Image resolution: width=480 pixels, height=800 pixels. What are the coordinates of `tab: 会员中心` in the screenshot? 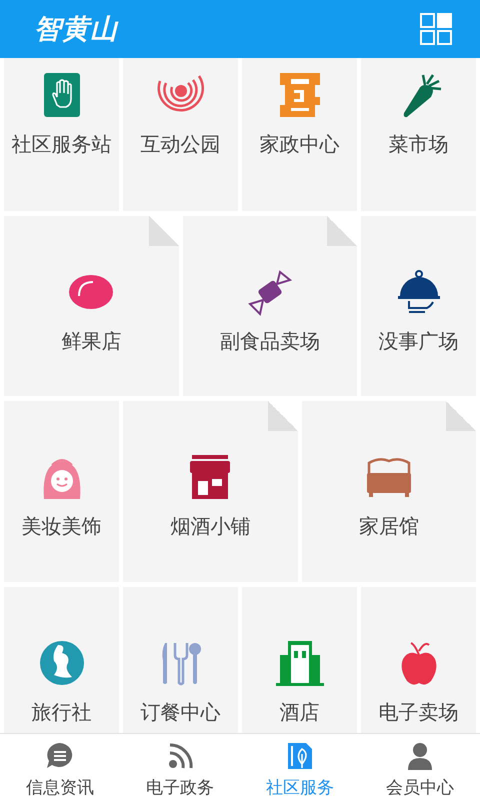 It's located at (420, 767).